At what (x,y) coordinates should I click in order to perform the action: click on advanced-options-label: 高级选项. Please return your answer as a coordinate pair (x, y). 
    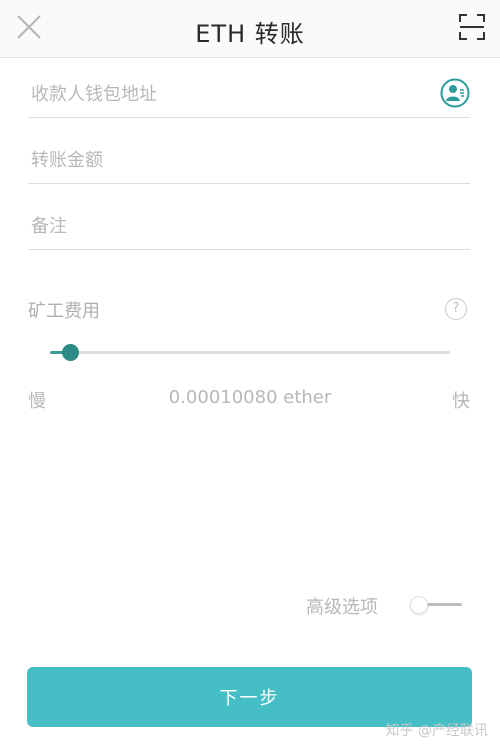
    Looking at the image, I should click on (342, 607).